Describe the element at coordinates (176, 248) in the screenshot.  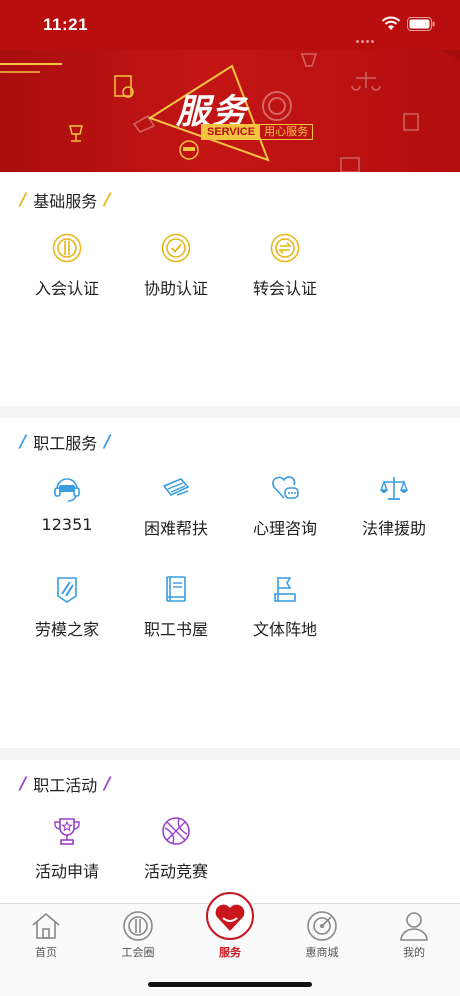
I see `check-badge-icon` at that location.